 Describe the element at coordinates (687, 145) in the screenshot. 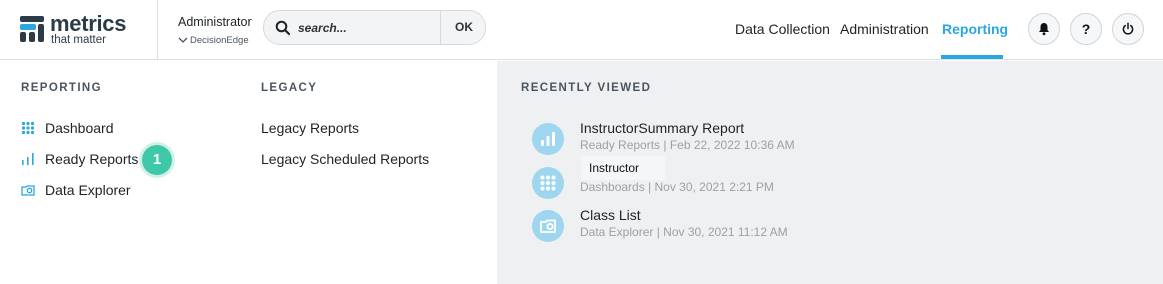

I see `recent-item-meta: Ready Reports | Feb 22, 2022 10:36 AM` at that location.